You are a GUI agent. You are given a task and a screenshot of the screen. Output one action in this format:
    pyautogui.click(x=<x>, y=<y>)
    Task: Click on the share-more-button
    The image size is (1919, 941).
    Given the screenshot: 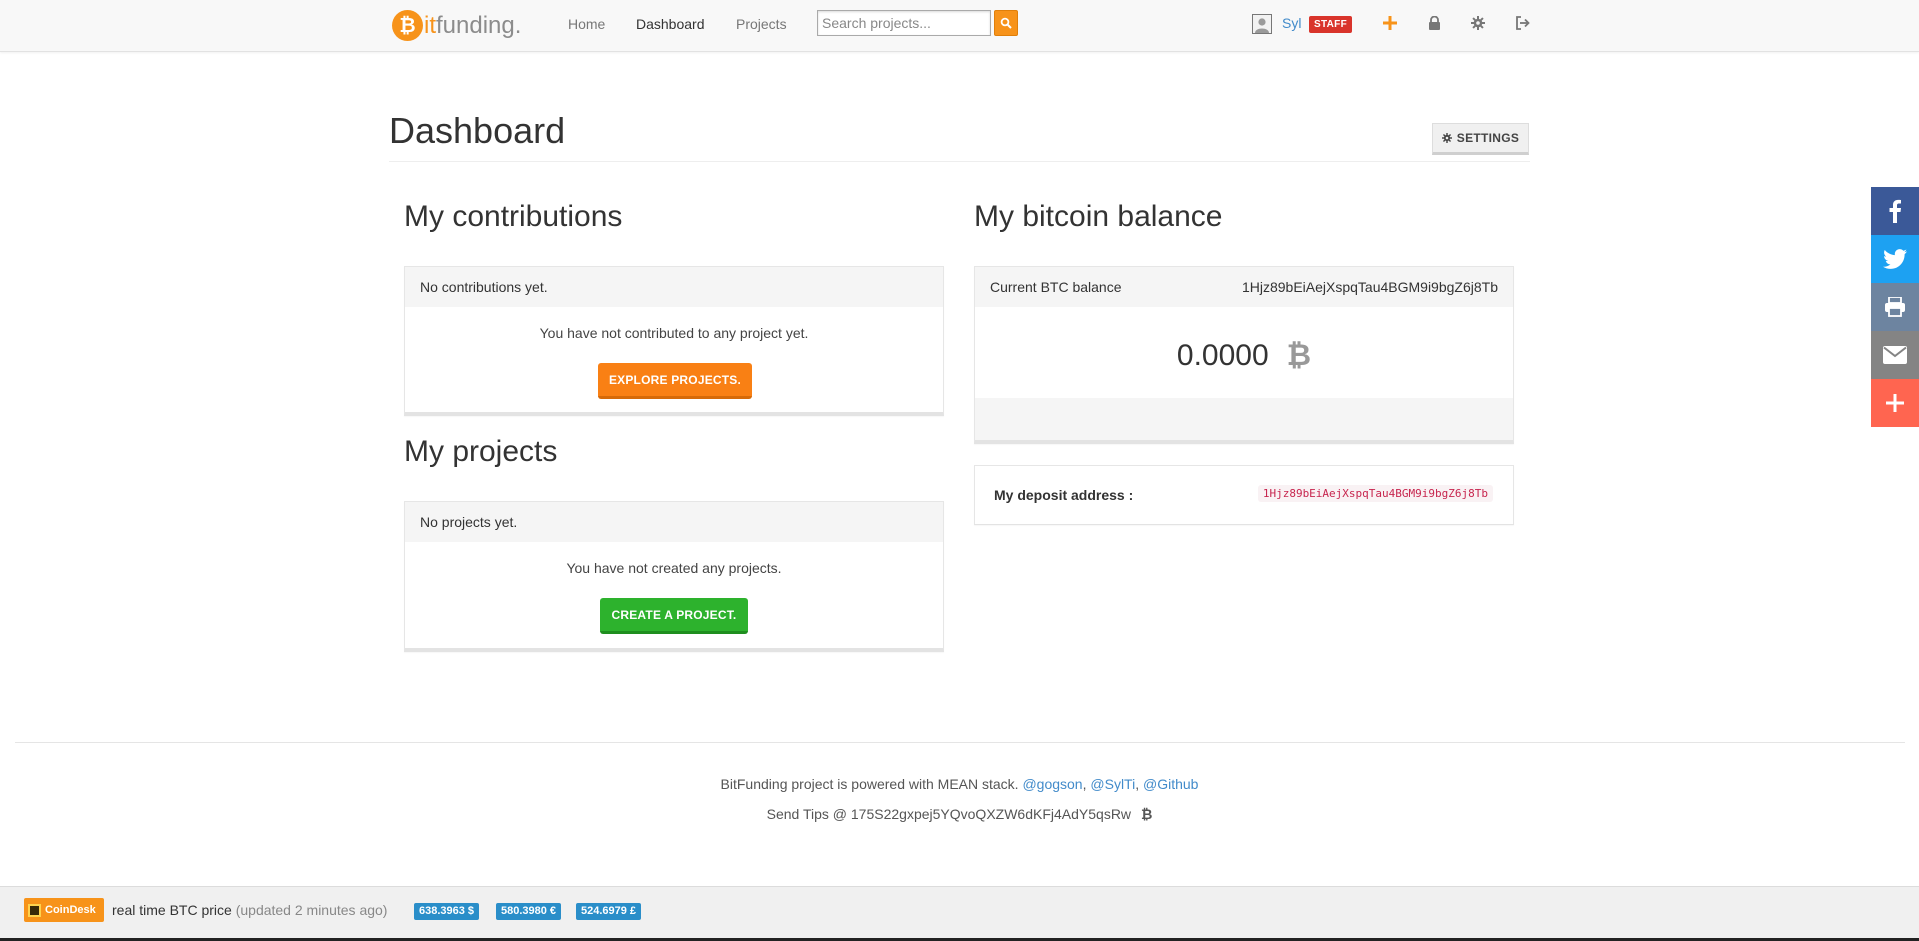 What is the action you would take?
    pyautogui.click(x=1895, y=403)
    